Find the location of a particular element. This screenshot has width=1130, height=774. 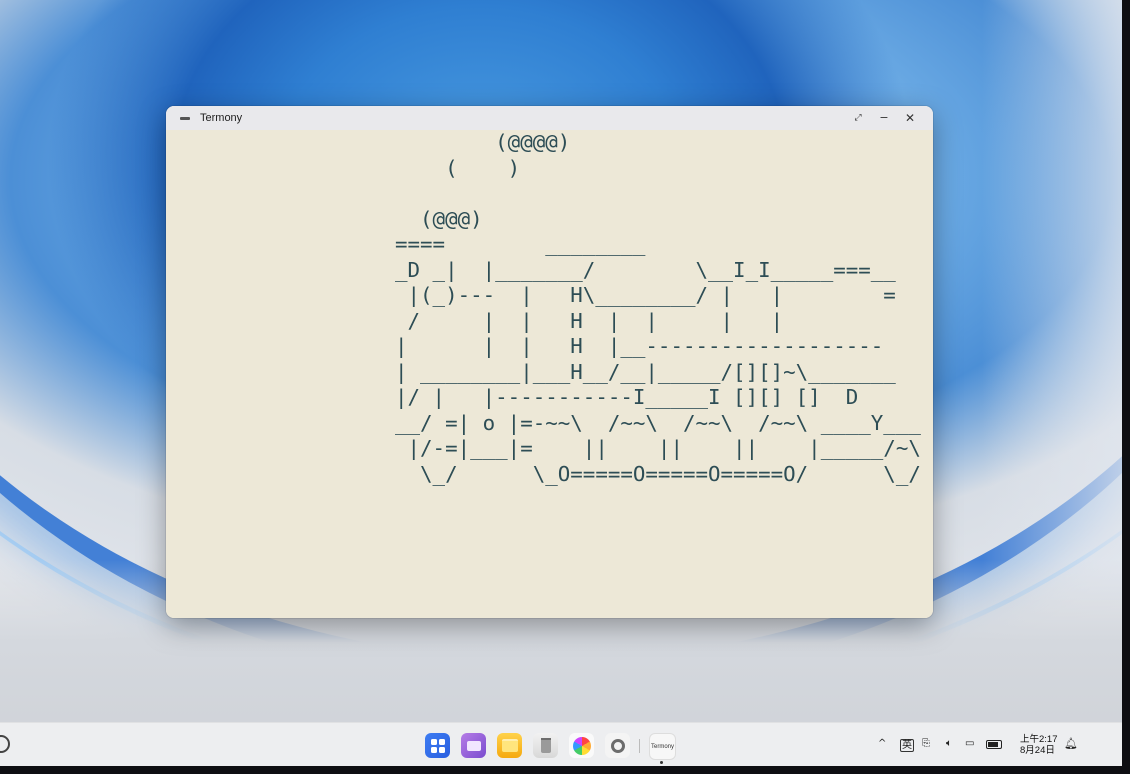

termony-dock-button: Termony is located at coordinates (662, 746).